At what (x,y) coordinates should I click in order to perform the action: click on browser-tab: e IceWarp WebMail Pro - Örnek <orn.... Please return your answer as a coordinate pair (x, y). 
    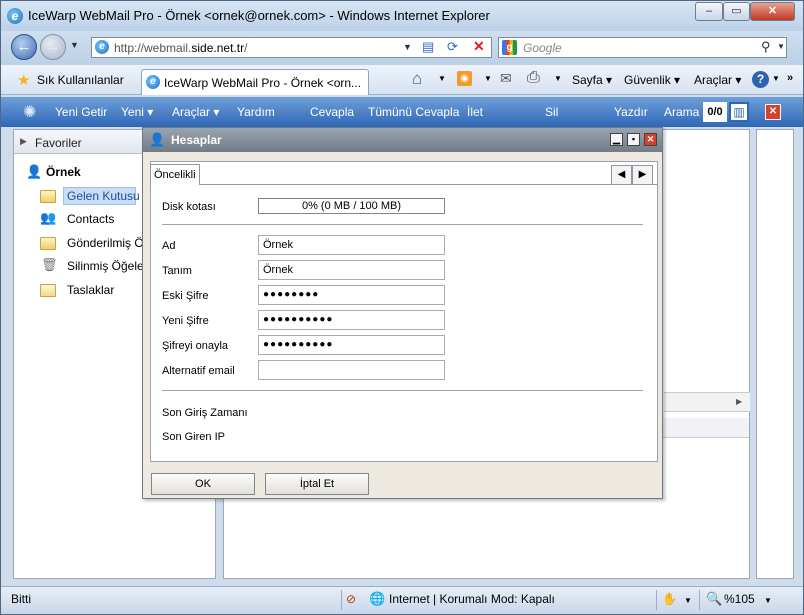
    Looking at the image, I should click on (255, 82).